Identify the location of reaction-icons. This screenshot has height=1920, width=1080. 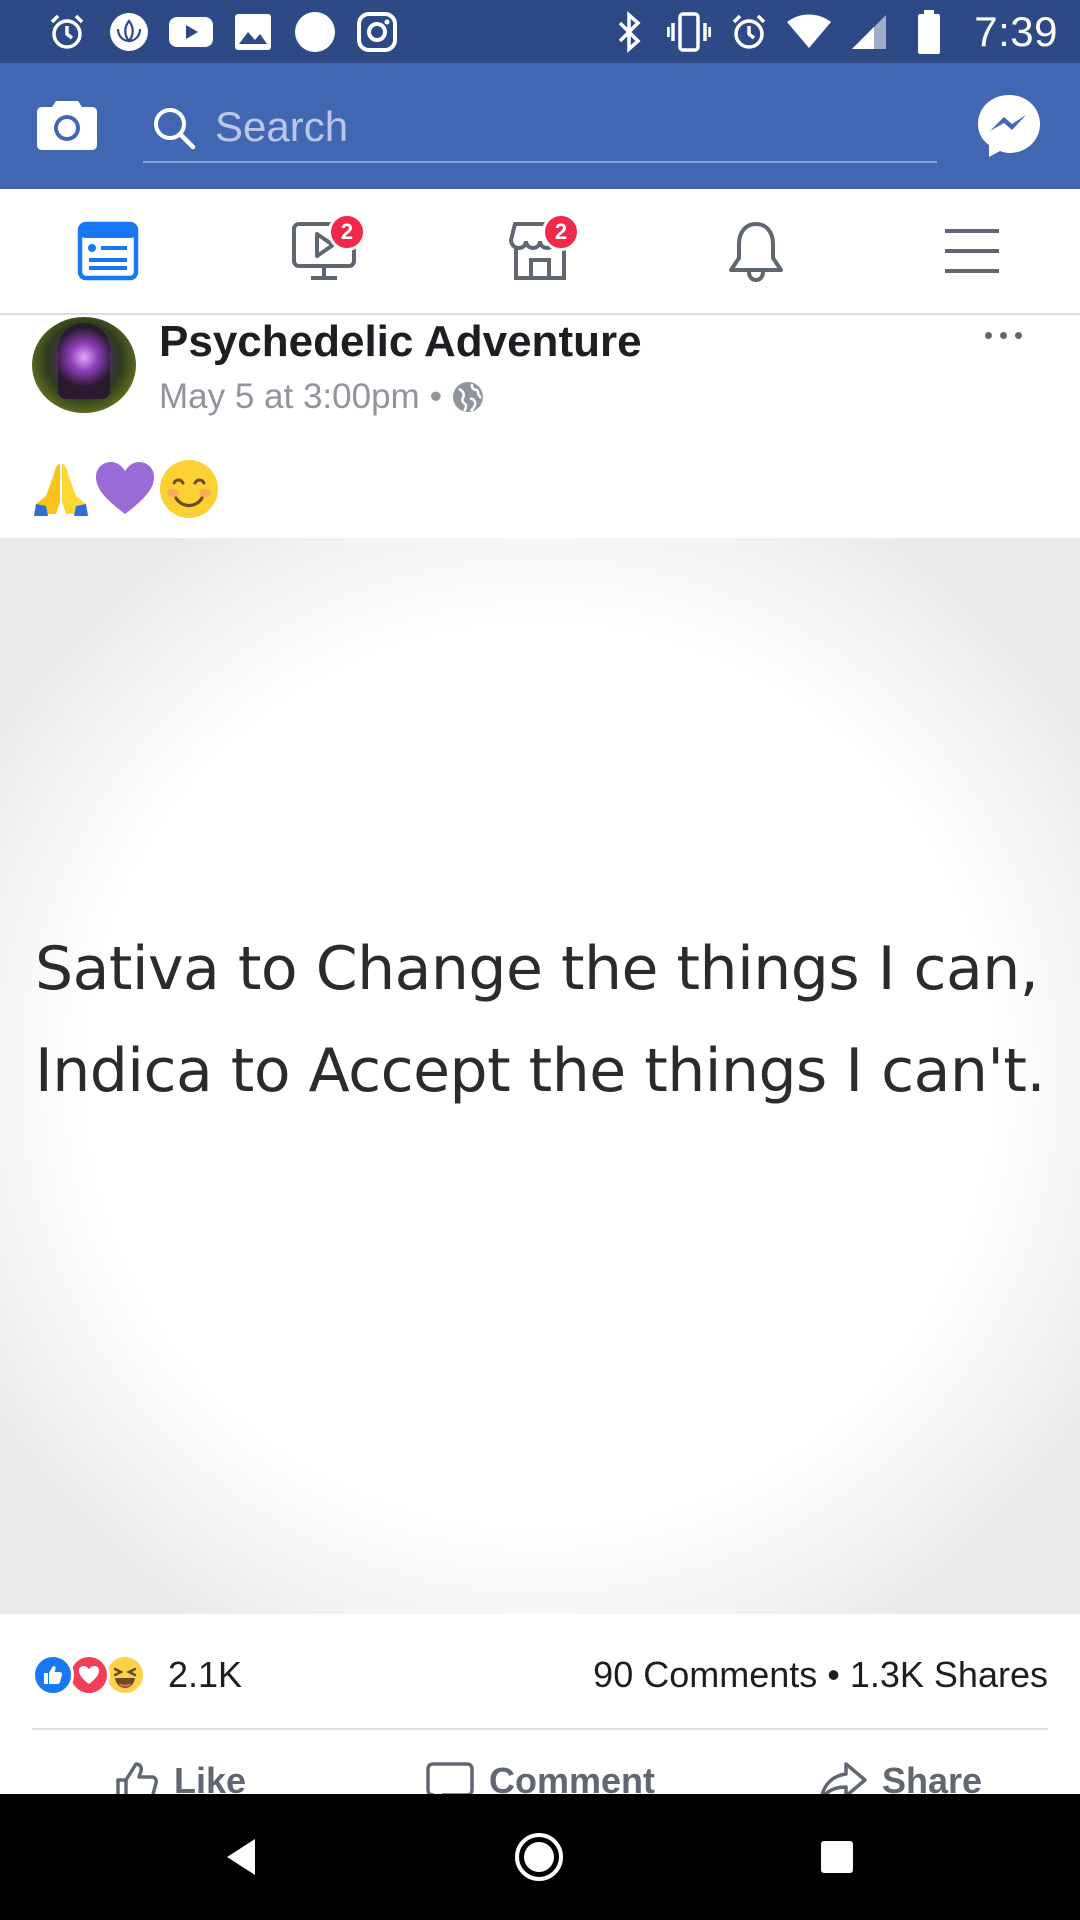
(89, 1675).